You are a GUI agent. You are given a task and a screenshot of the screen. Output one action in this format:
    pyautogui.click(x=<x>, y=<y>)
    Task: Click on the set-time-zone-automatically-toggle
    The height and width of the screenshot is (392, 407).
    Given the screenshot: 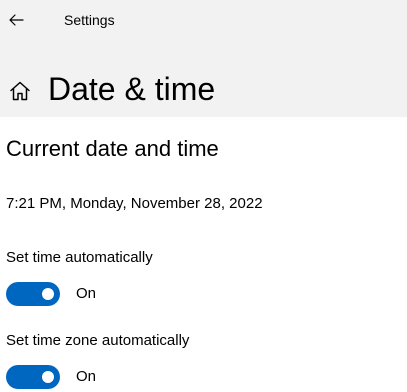 What is the action you would take?
    pyautogui.click(x=33, y=377)
    